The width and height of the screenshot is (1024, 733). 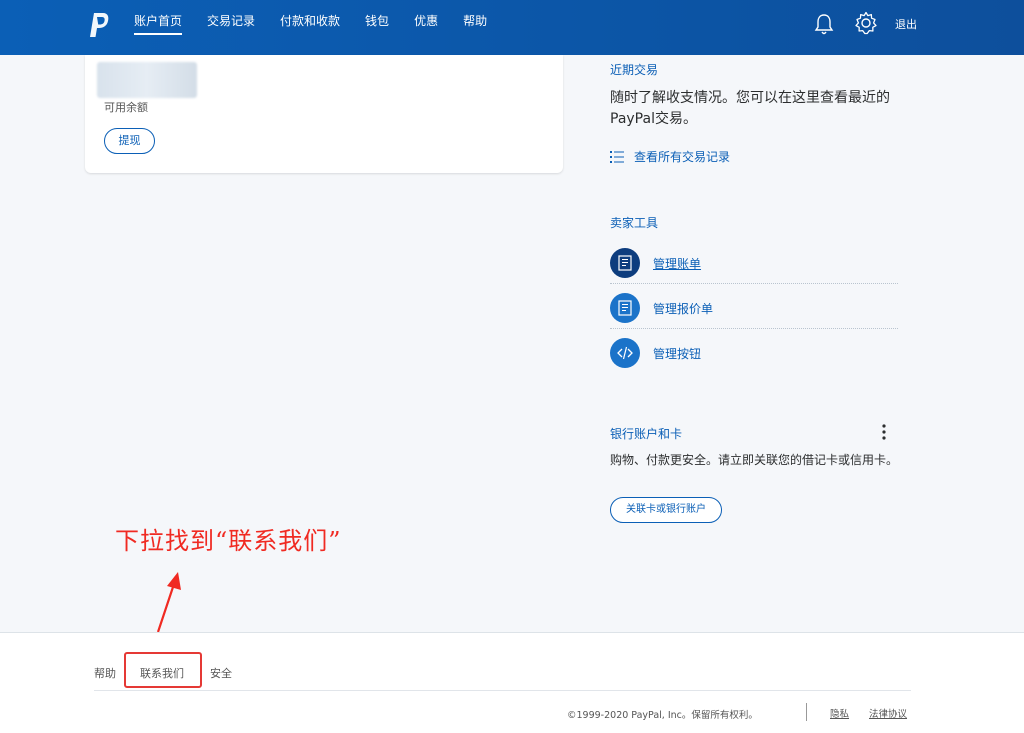 What do you see at coordinates (666, 510) in the screenshot?
I see `link-card-or-bank-button: 关联卡或银行账户` at bounding box center [666, 510].